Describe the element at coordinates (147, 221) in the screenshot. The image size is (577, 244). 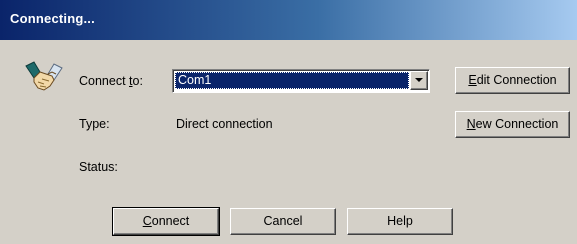
I see `connect-mnemonic: C` at that location.